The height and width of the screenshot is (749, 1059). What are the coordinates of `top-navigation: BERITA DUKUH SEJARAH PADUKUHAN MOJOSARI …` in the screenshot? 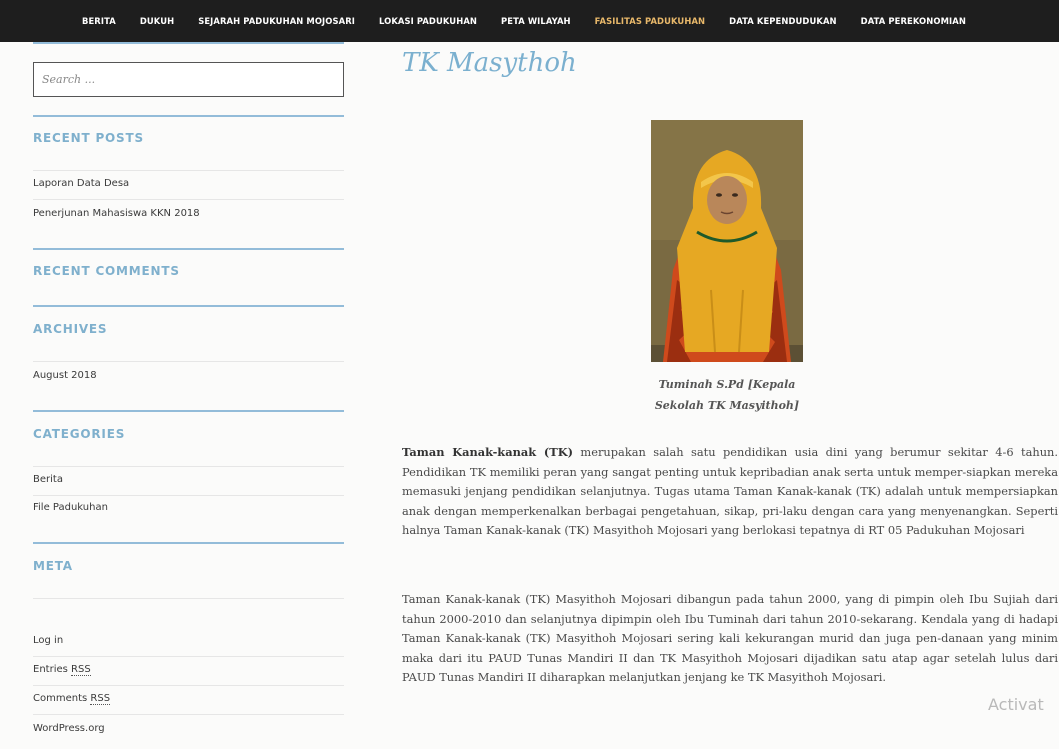 It's located at (529, 21).